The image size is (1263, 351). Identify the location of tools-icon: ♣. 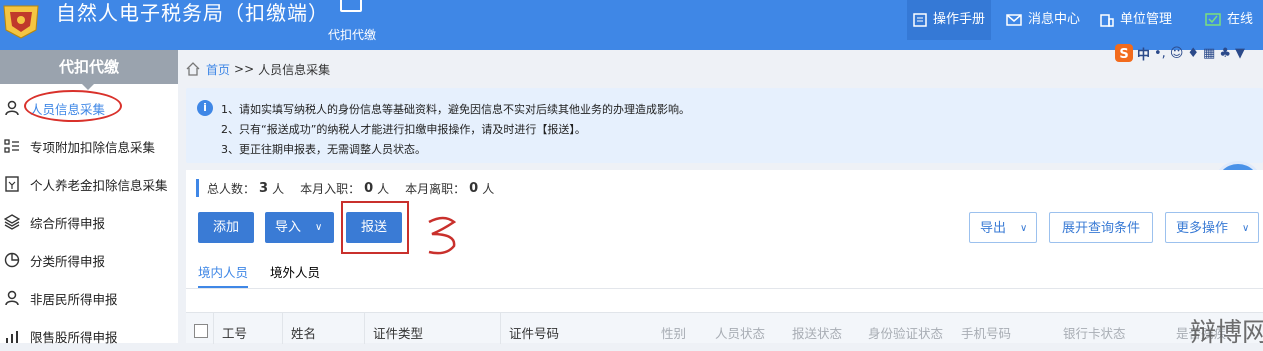
(1225, 53).